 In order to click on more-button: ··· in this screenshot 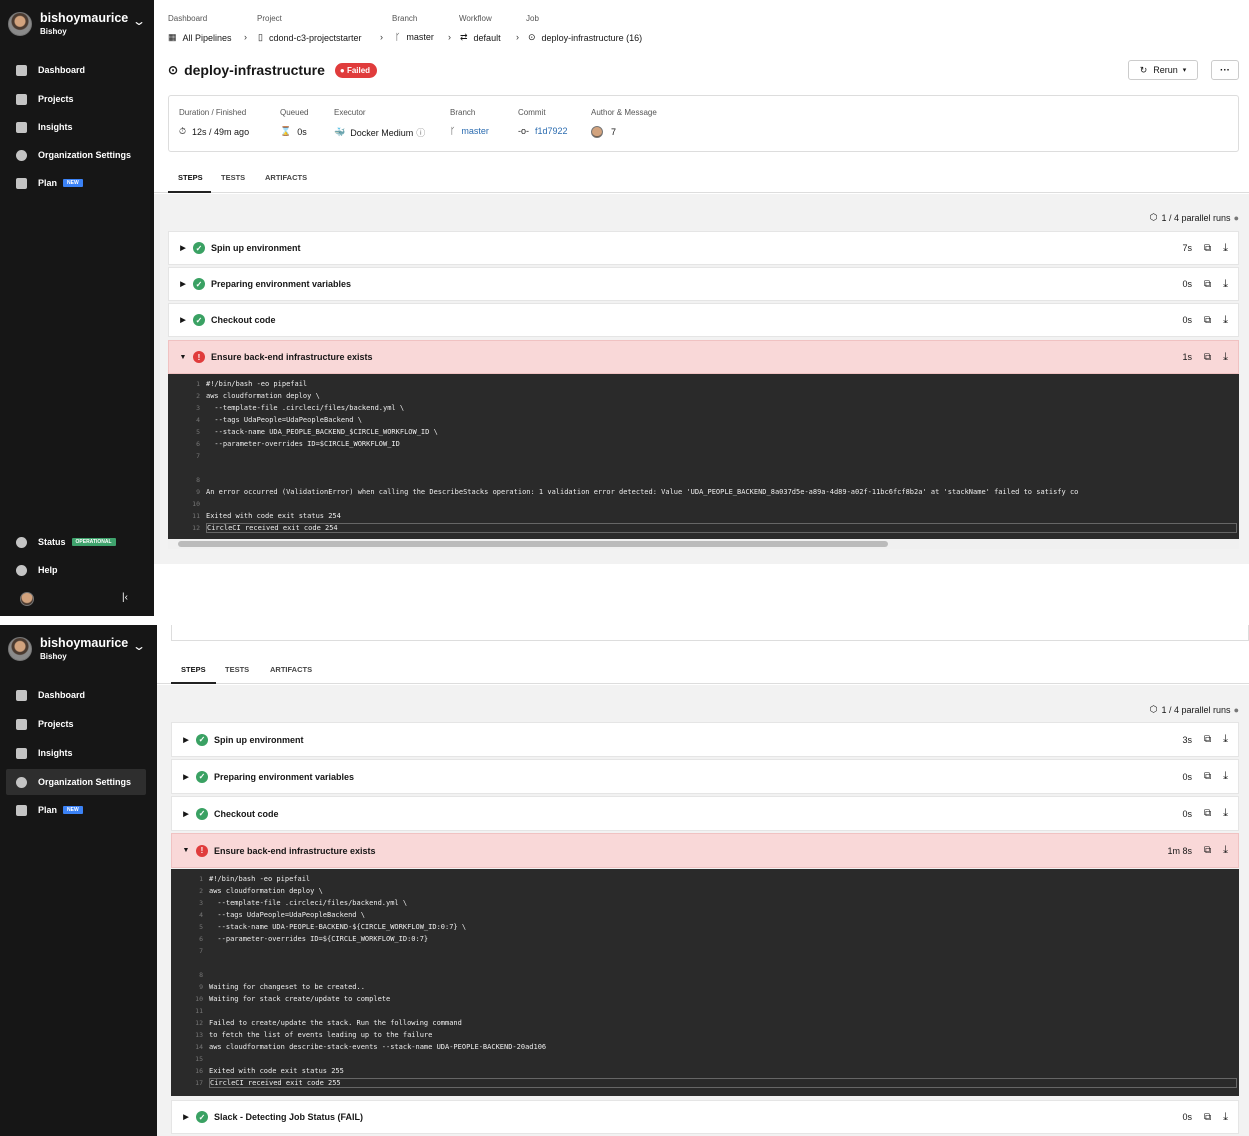, I will do `click(1225, 70)`.